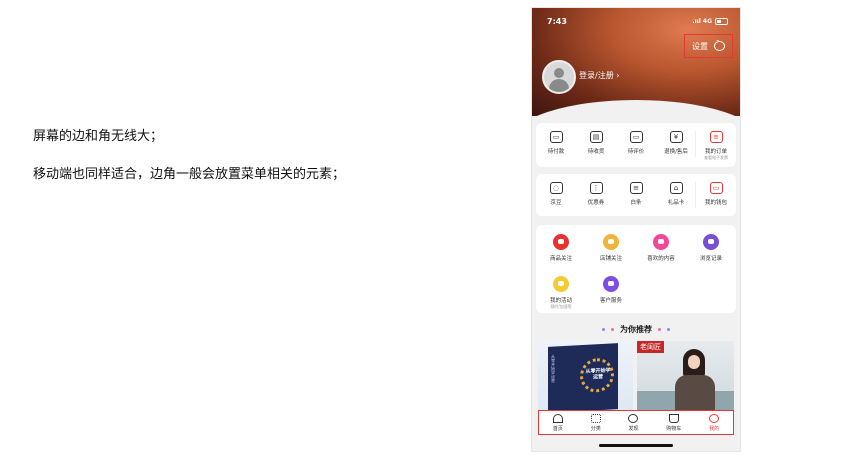  Describe the element at coordinates (636, 137) in the screenshot. I see `comment-icon: ▭` at that location.